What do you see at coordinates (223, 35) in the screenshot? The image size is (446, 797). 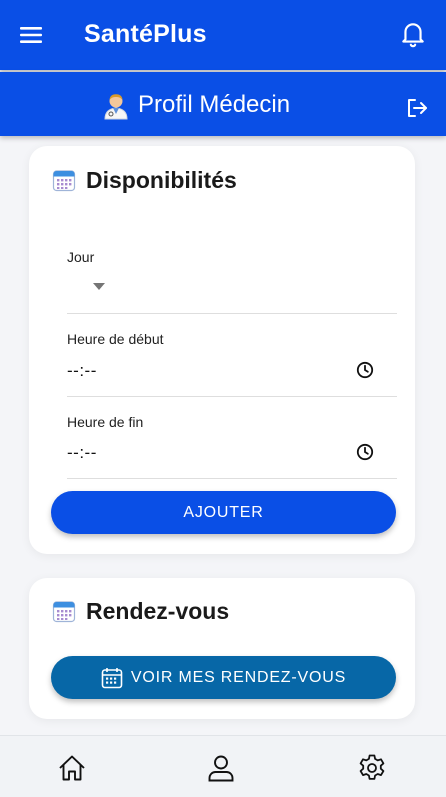 I see `app-bar: SantéPlus` at bounding box center [223, 35].